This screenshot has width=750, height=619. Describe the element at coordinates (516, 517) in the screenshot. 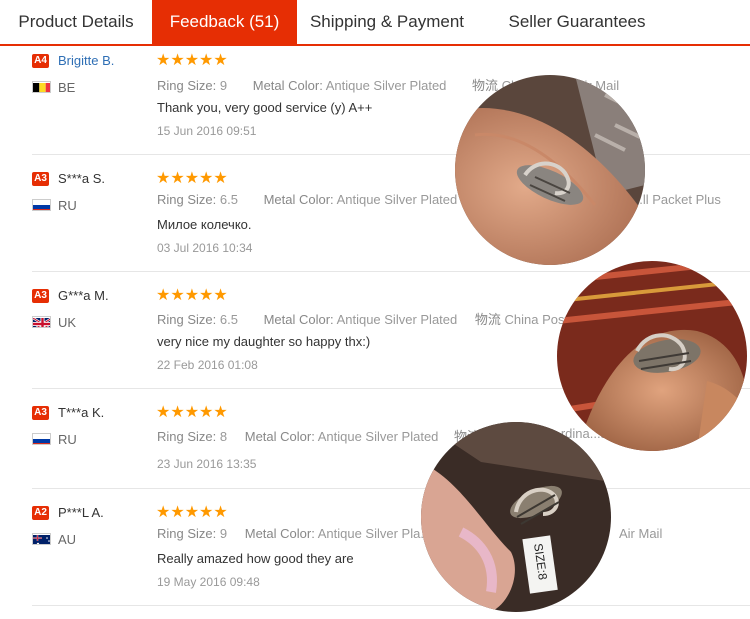

I see `buyer-photo-ring-with-size-tag: SIZE:8` at that location.